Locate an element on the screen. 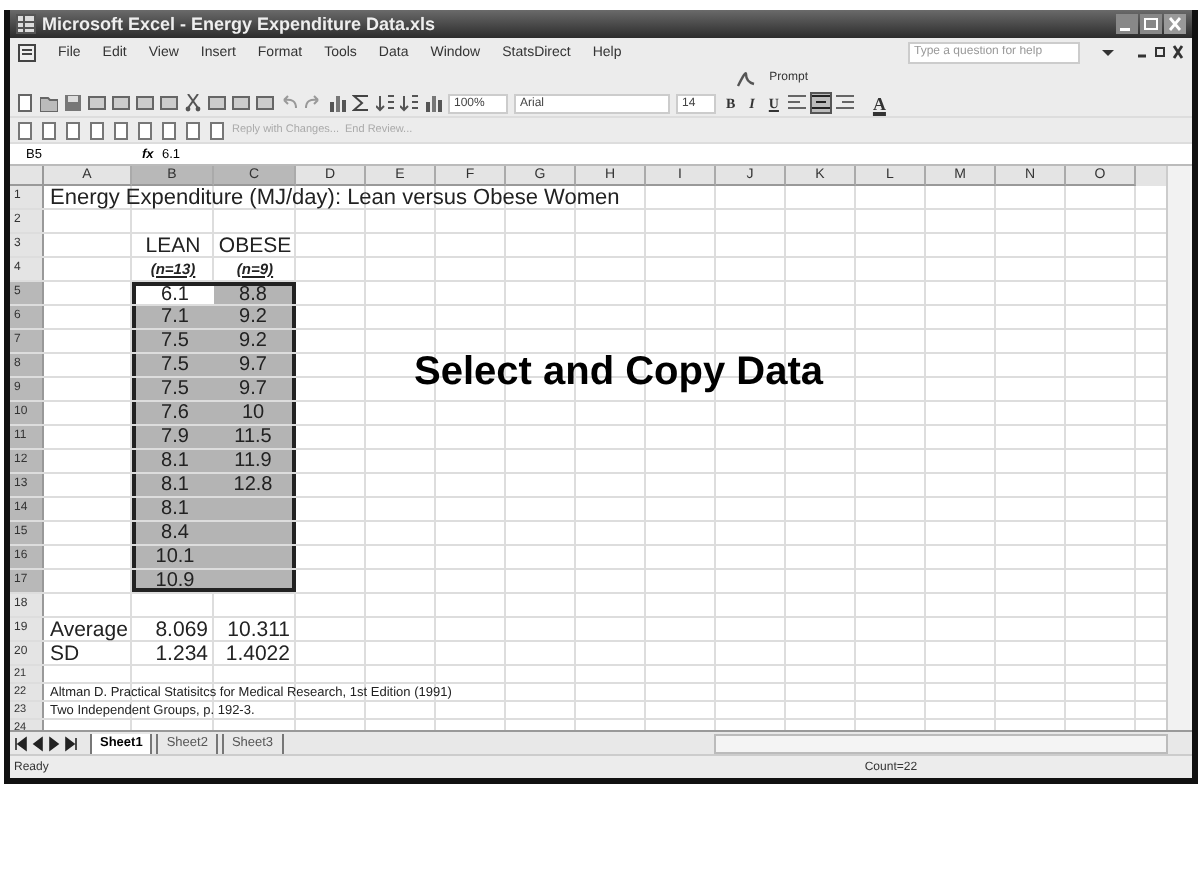  table-cell: 7.1 is located at coordinates (173, 317).